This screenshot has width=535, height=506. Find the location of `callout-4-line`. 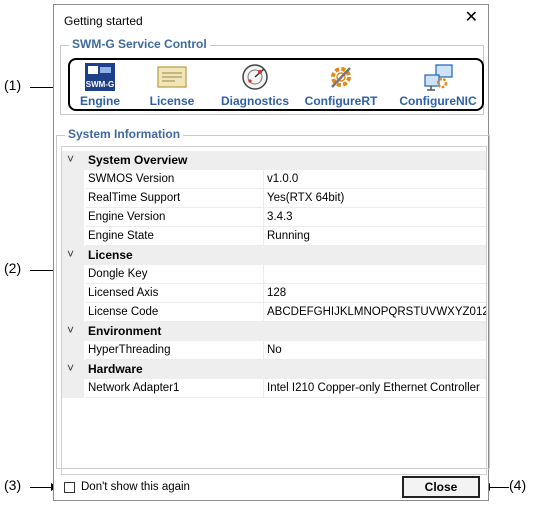

callout-4-line is located at coordinates (499, 487).